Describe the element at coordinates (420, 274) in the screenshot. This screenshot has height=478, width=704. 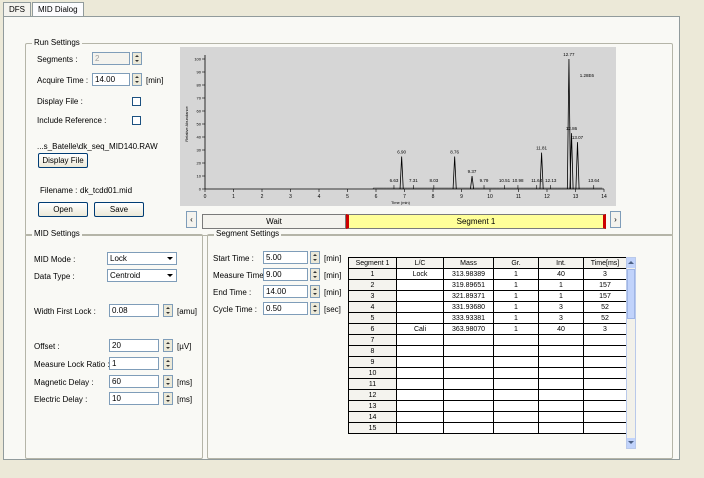
I see `table-cell-lc: Lock` at that location.